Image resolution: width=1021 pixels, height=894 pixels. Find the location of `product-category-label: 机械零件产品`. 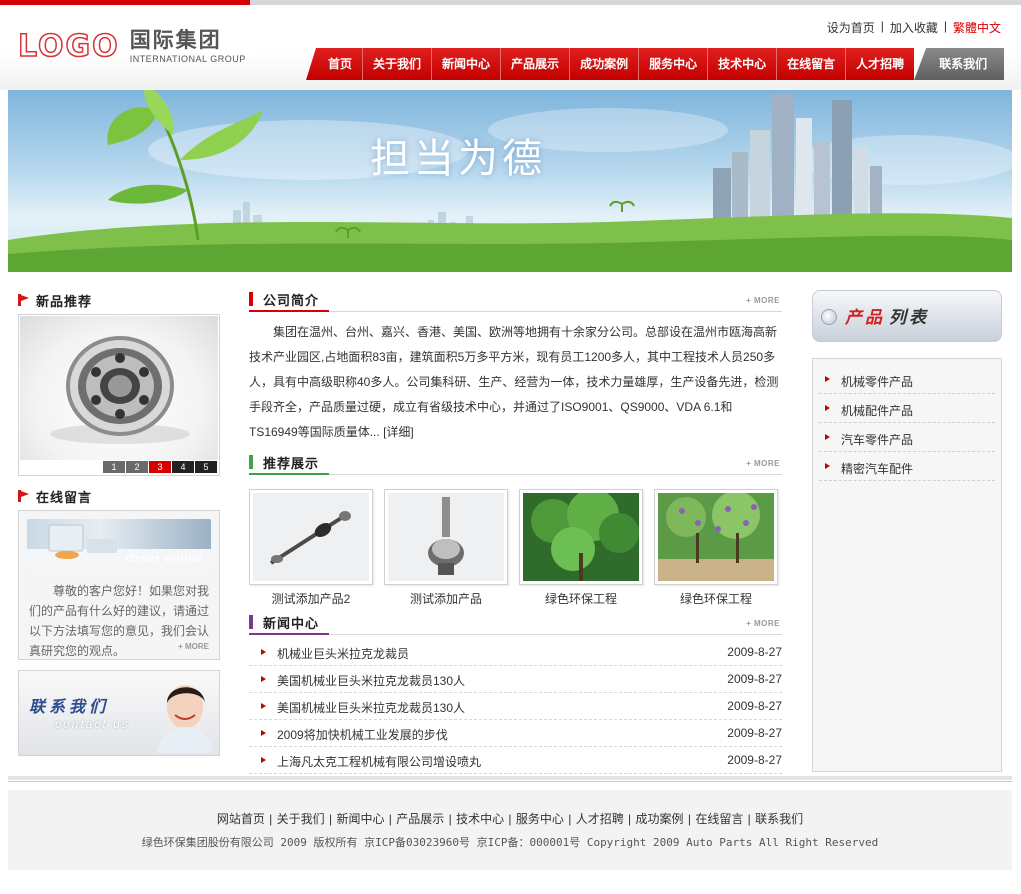

product-category-label: 机械零件产品 is located at coordinates (877, 381).